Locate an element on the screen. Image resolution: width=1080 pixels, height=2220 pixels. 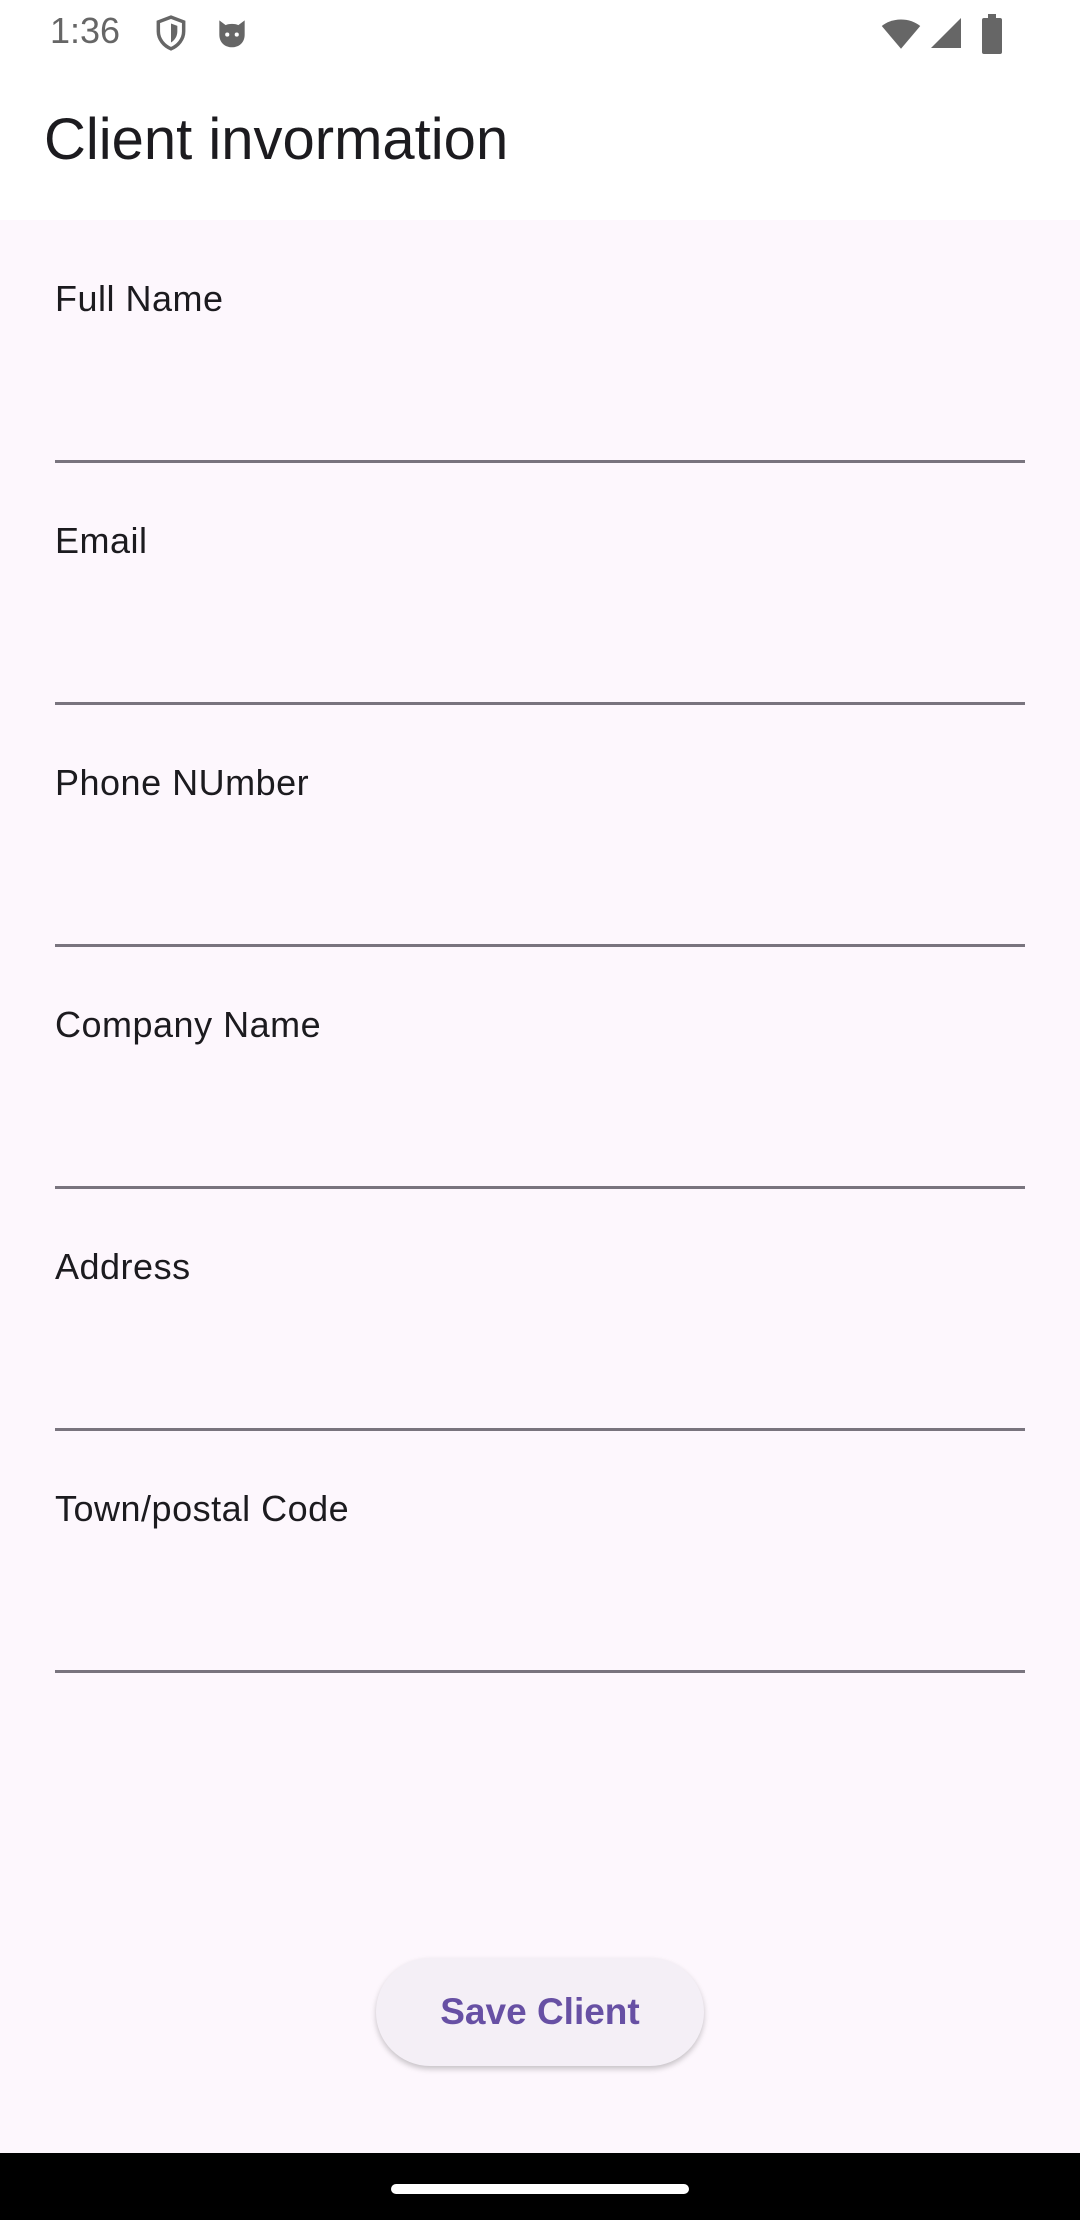
page-title: Client invormation is located at coordinates (276, 139).